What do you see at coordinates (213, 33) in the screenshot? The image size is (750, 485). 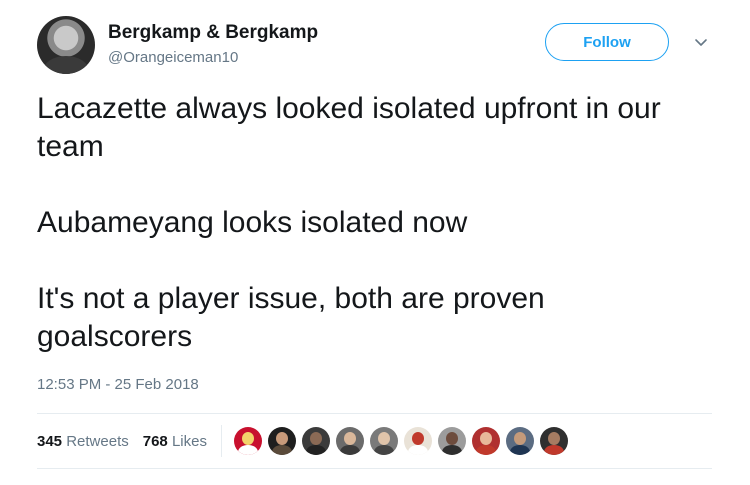 I see `author-display-name: Bergkamp & Bergkamp` at bounding box center [213, 33].